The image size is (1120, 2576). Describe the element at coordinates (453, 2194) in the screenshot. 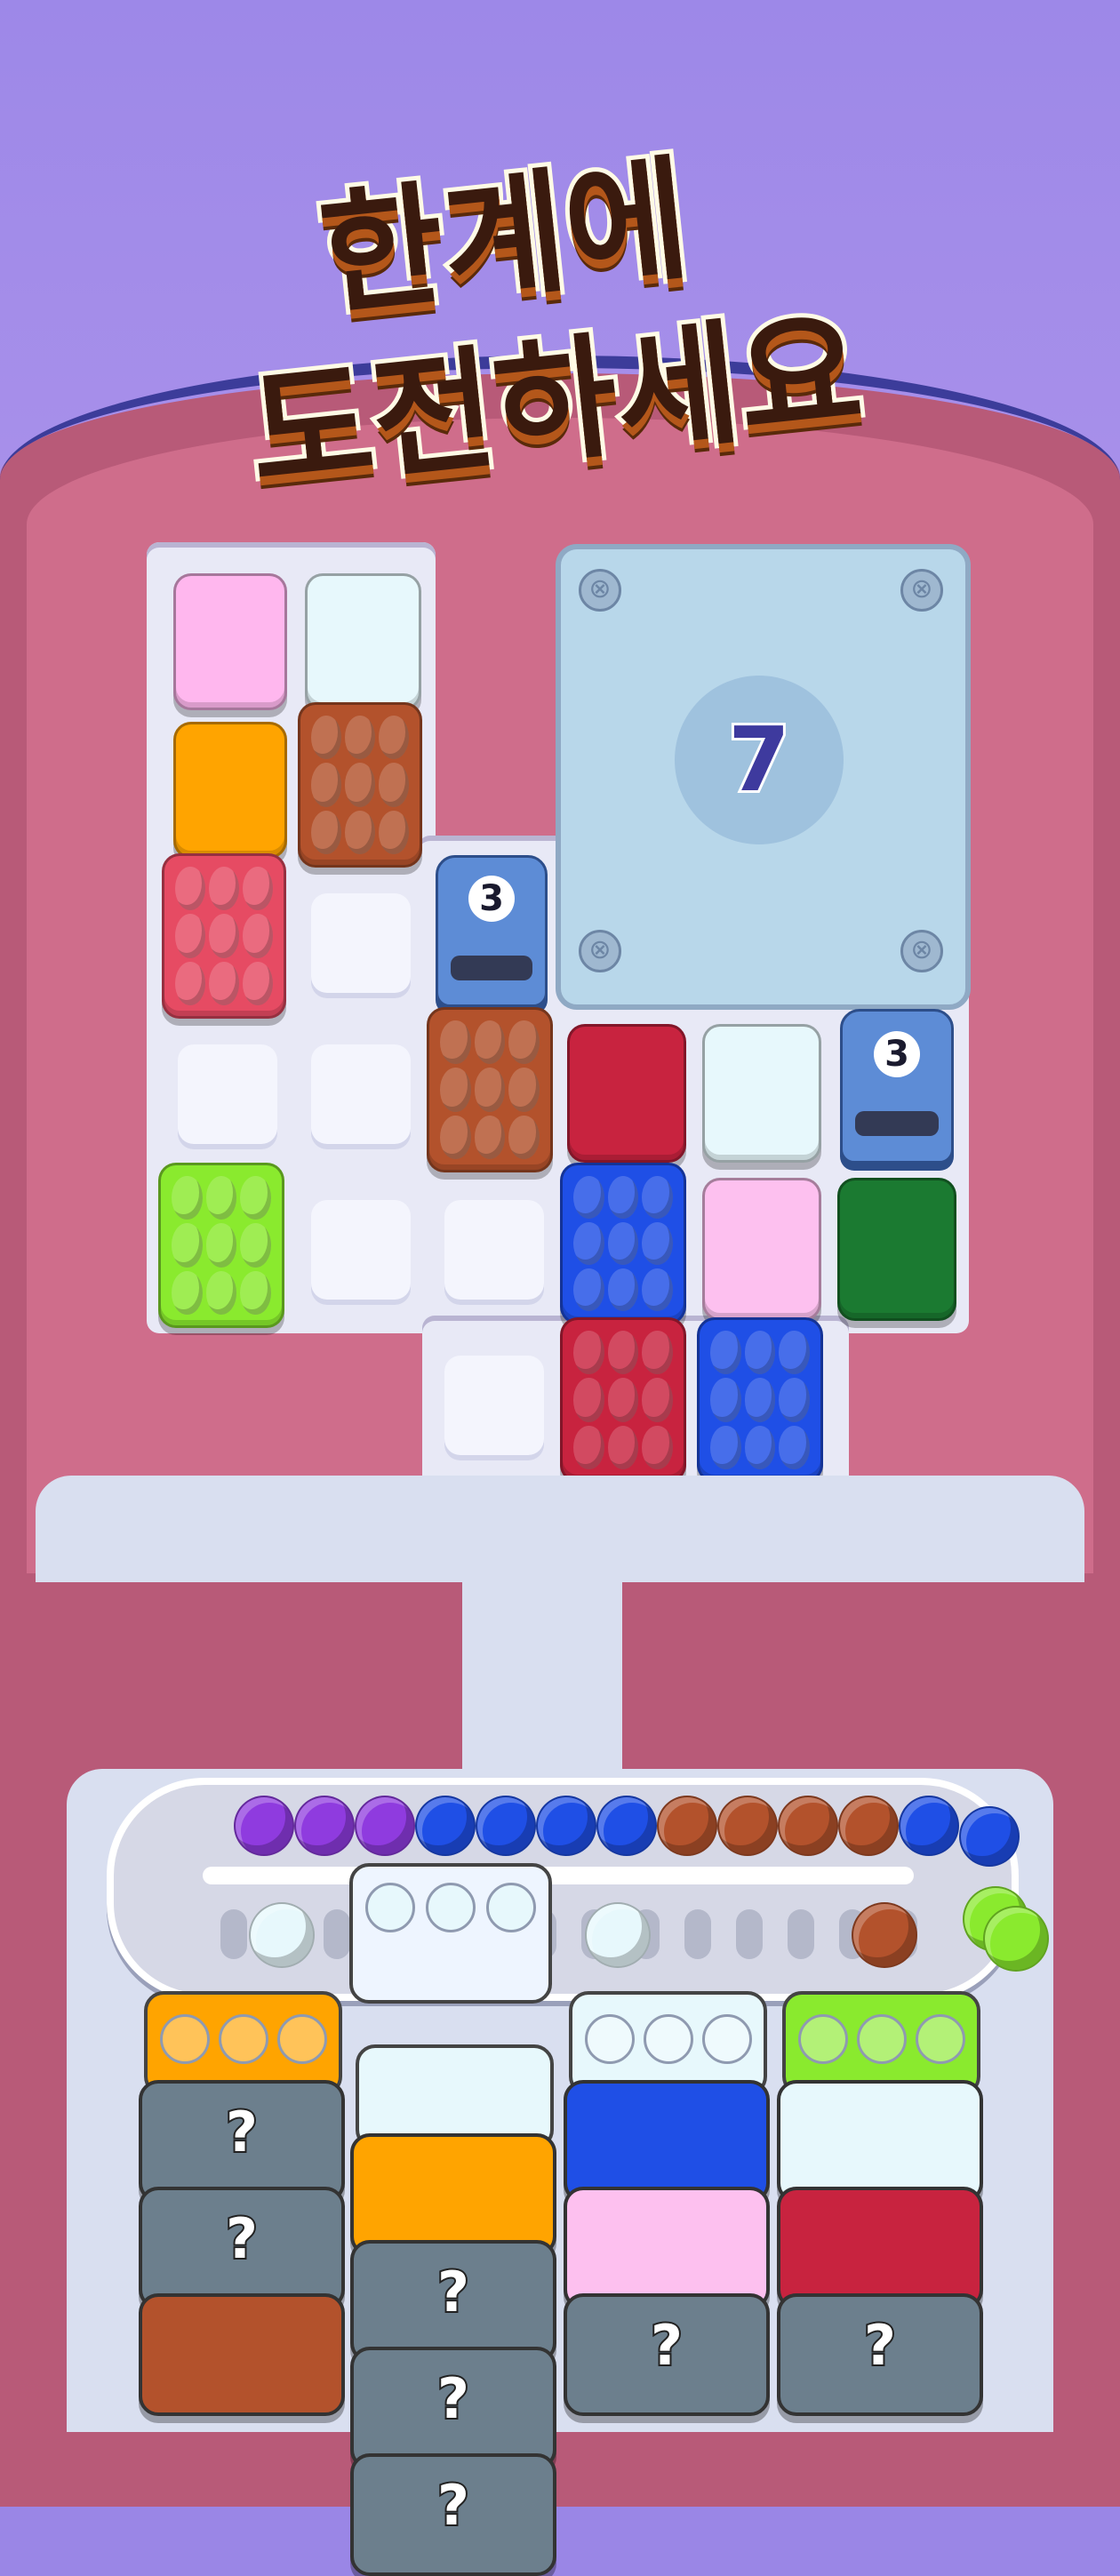

I see `crate-orange` at that location.